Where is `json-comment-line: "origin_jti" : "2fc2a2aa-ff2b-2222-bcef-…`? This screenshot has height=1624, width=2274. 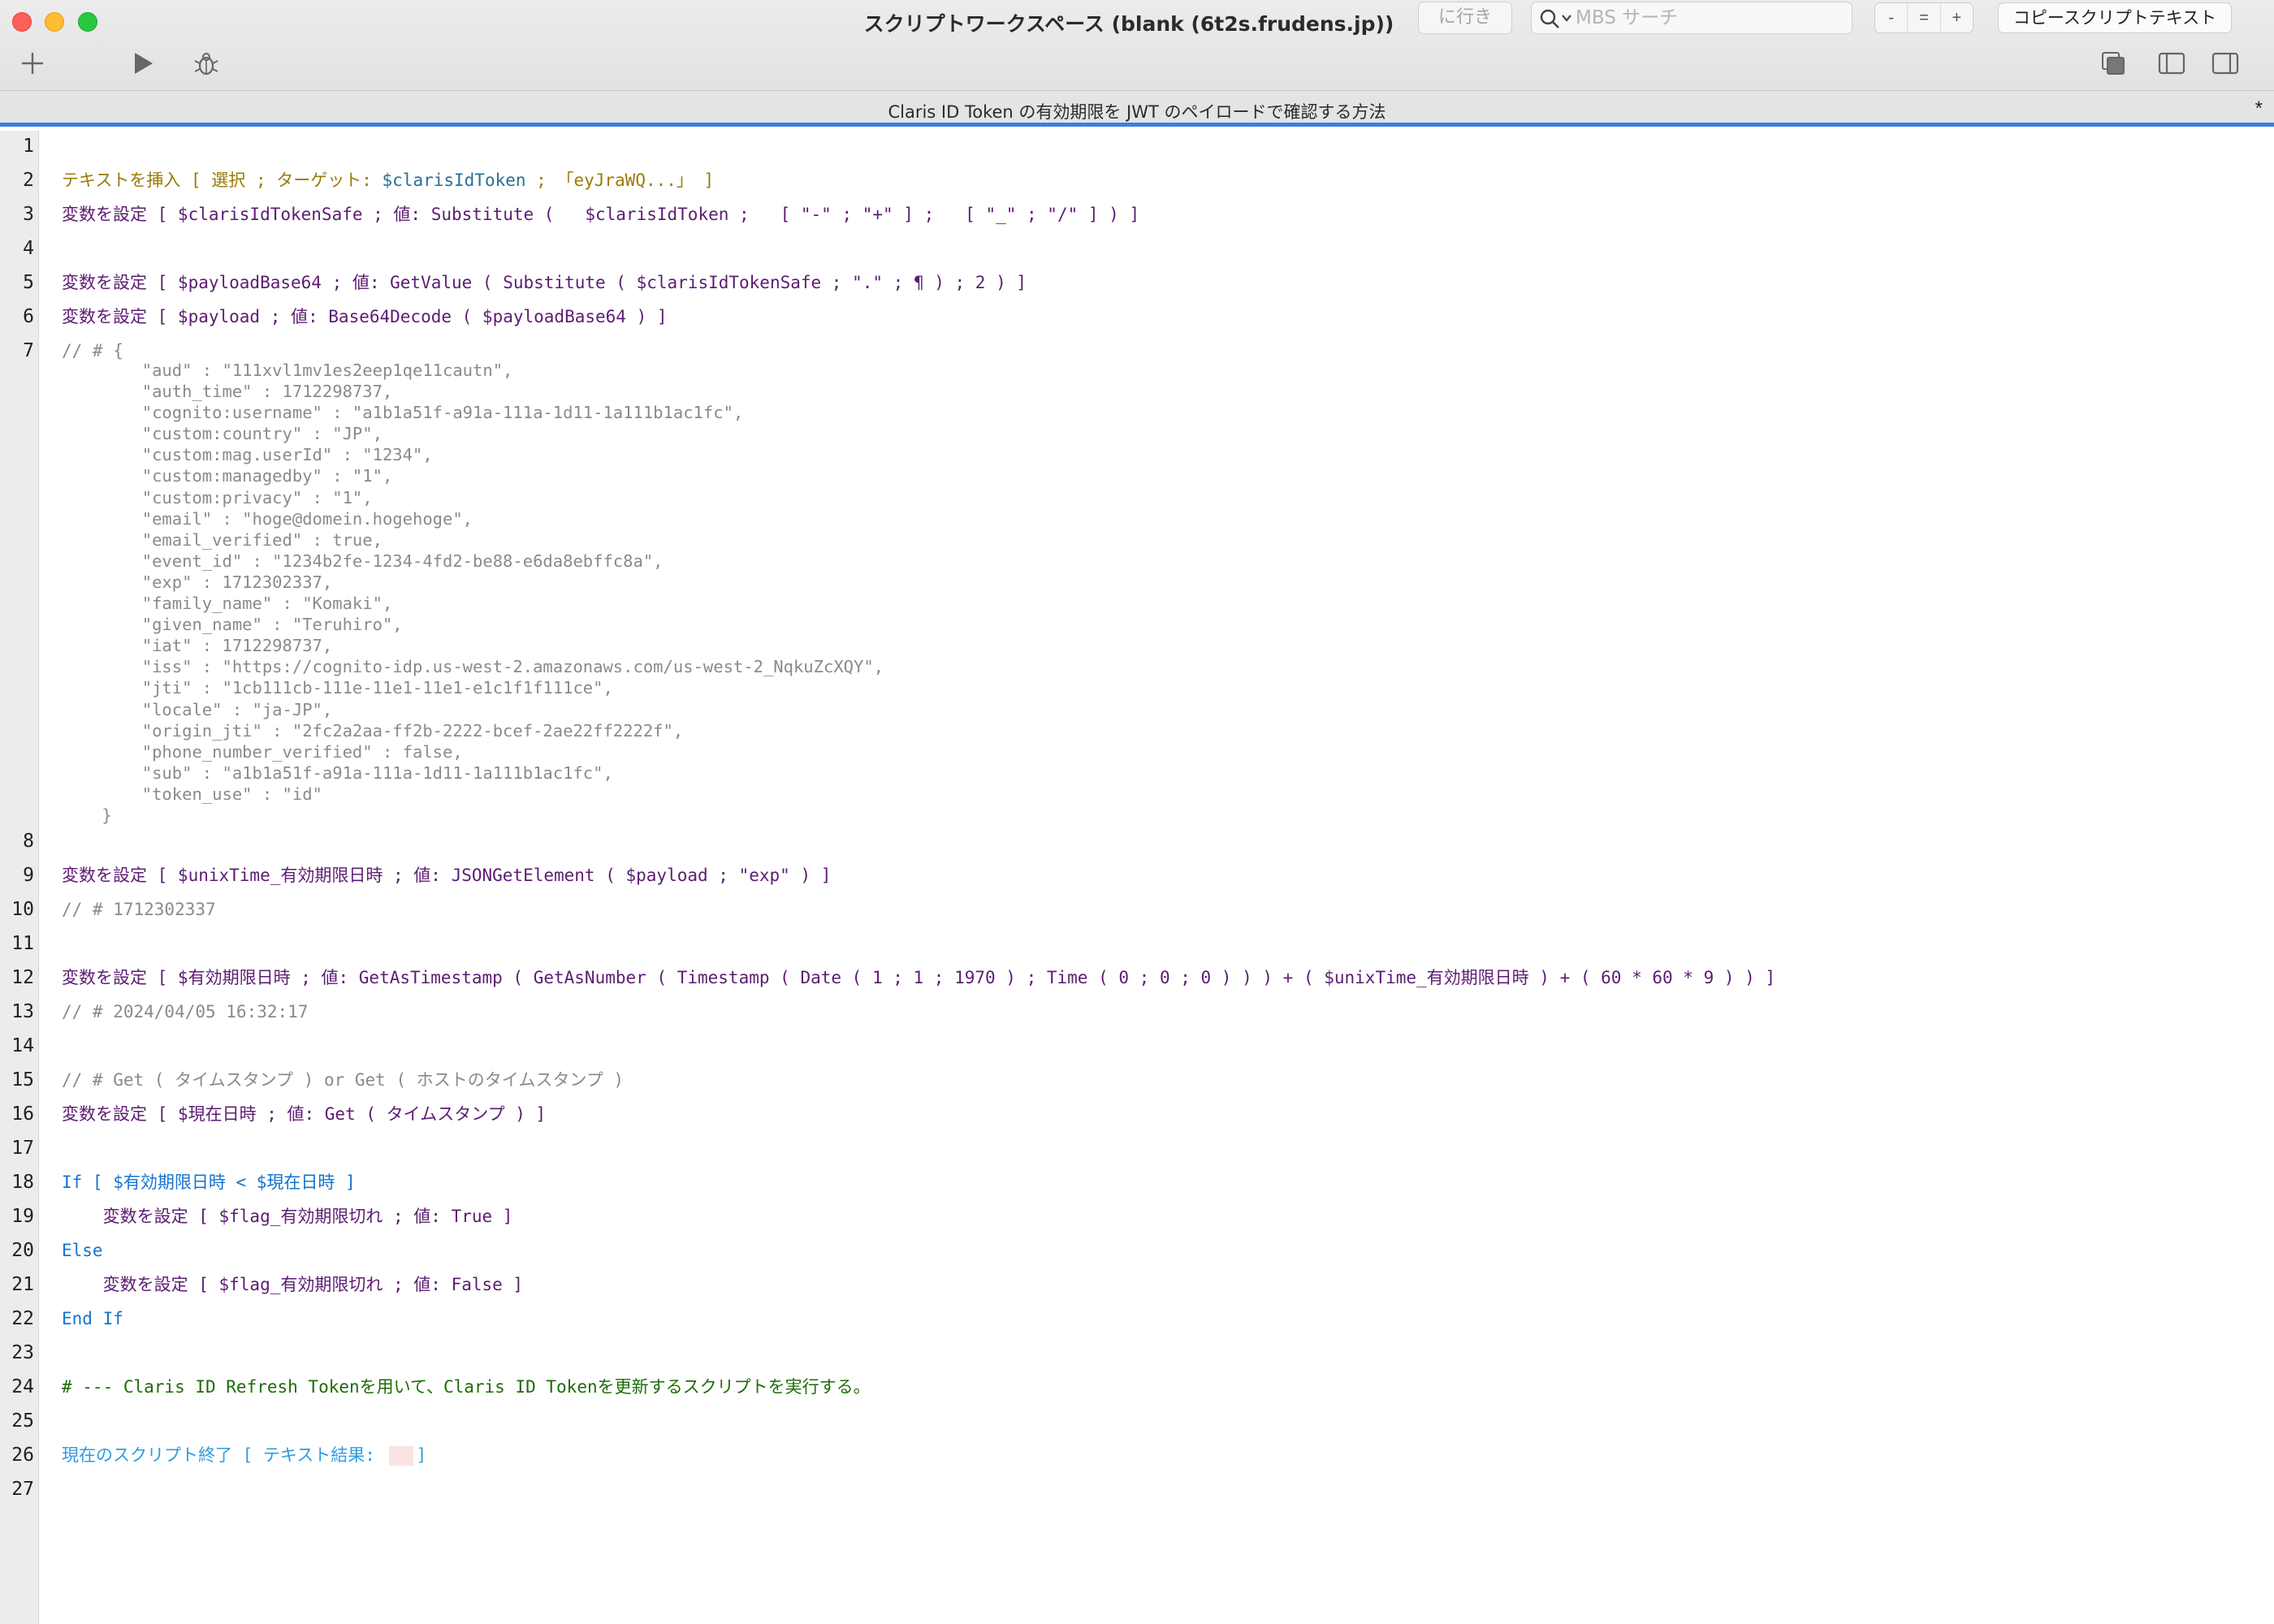 json-comment-line: "origin_jti" : "2fc2a2aa-ff2b-2222-bcef-… is located at coordinates (373, 731).